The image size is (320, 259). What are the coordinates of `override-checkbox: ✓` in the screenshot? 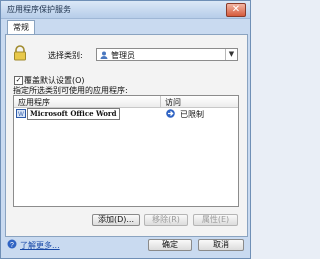 It's located at (18, 80).